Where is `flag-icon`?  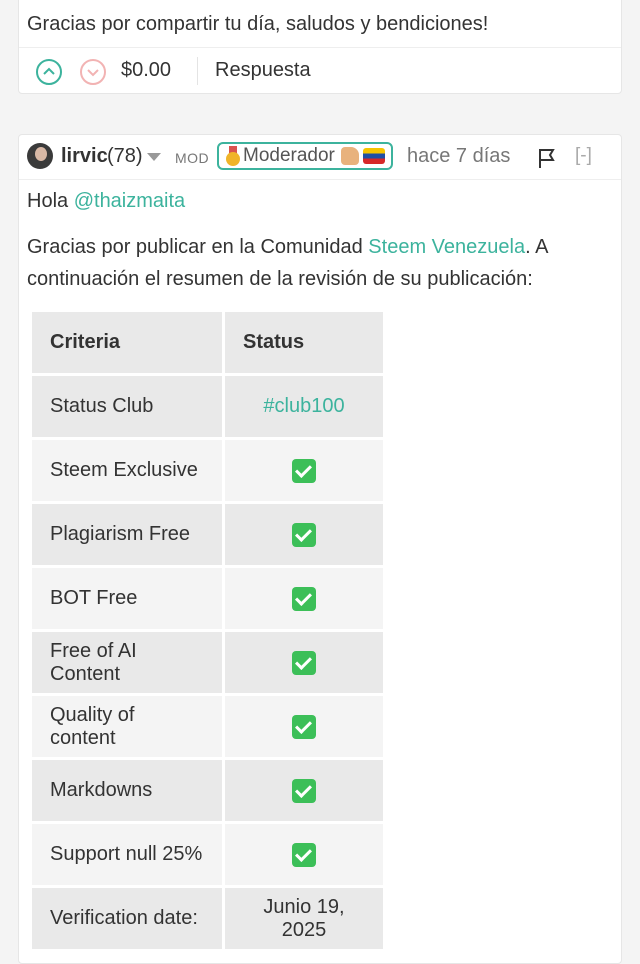
flag-icon is located at coordinates (547, 158).